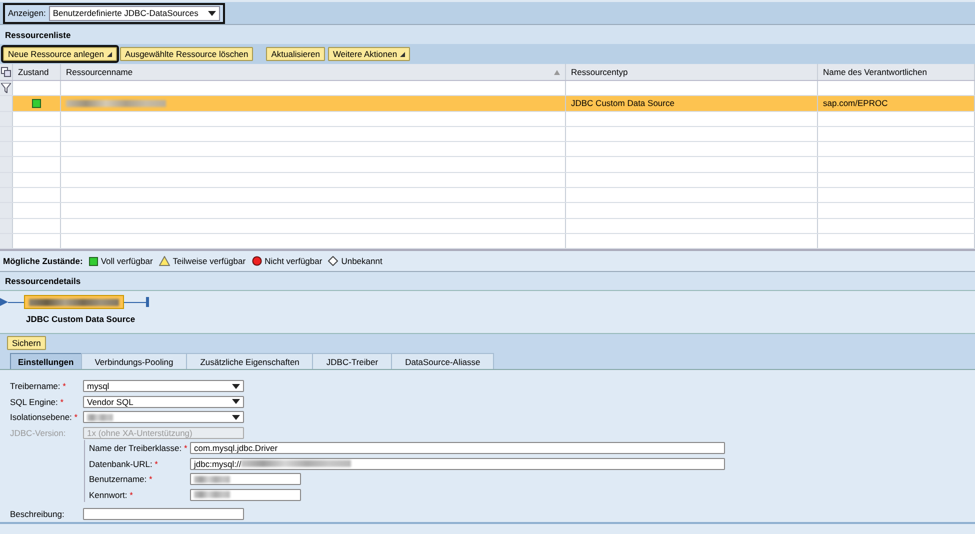 The height and width of the screenshot is (534, 975). Describe the element at coordinates (361, 261) in the screenshot. I see `legend-text: Unbekannt` at that location.